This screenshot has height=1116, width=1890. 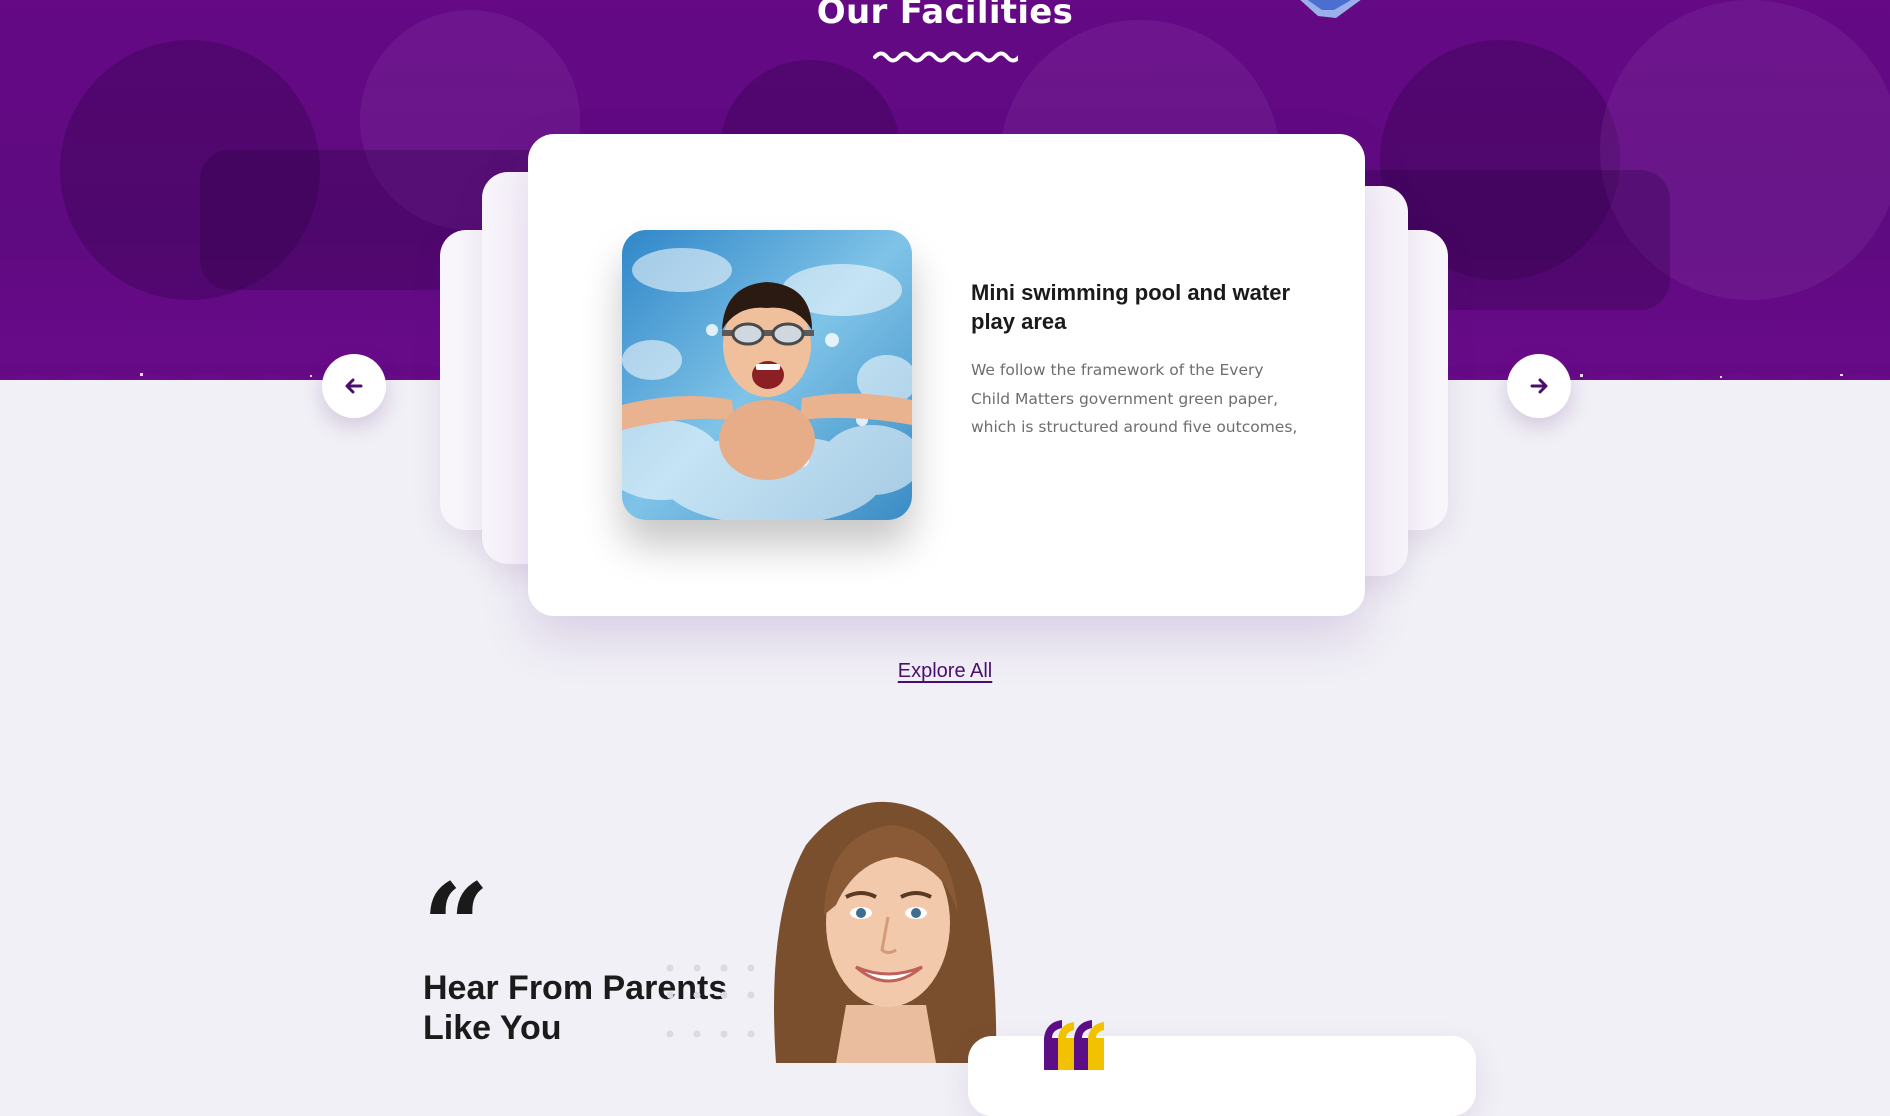 I want to click on arrow-left-icon, so click(x=354, y=386).